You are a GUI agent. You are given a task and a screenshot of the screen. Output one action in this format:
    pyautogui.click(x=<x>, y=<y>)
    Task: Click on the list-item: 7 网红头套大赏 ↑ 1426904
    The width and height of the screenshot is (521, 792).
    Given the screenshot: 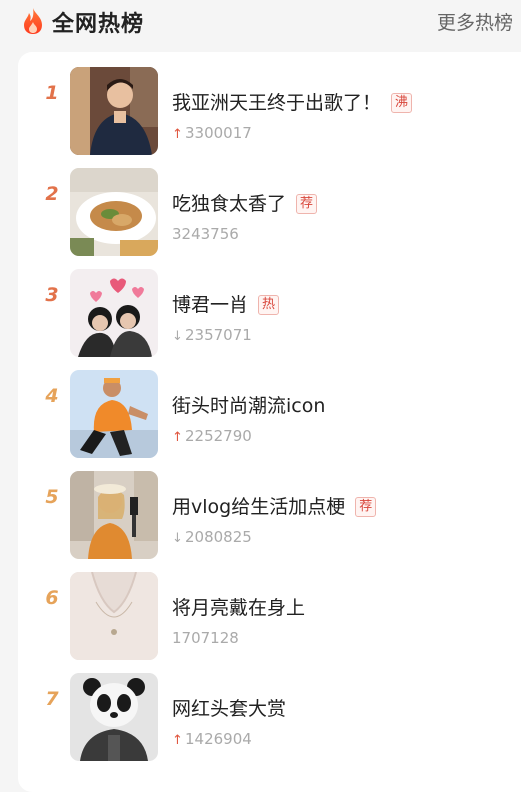 What is the action you would take?
    pyautogui.click(x=269, y=709)
    